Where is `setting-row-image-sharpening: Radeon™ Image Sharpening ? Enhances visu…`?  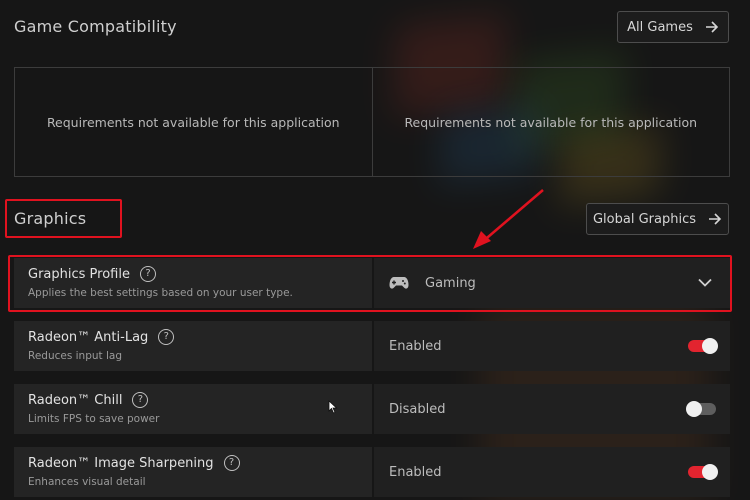
setting-row-image-sharpening: Radeon™ Image Sharpening ? Enhances visu… is located at coordinates (372, 472).